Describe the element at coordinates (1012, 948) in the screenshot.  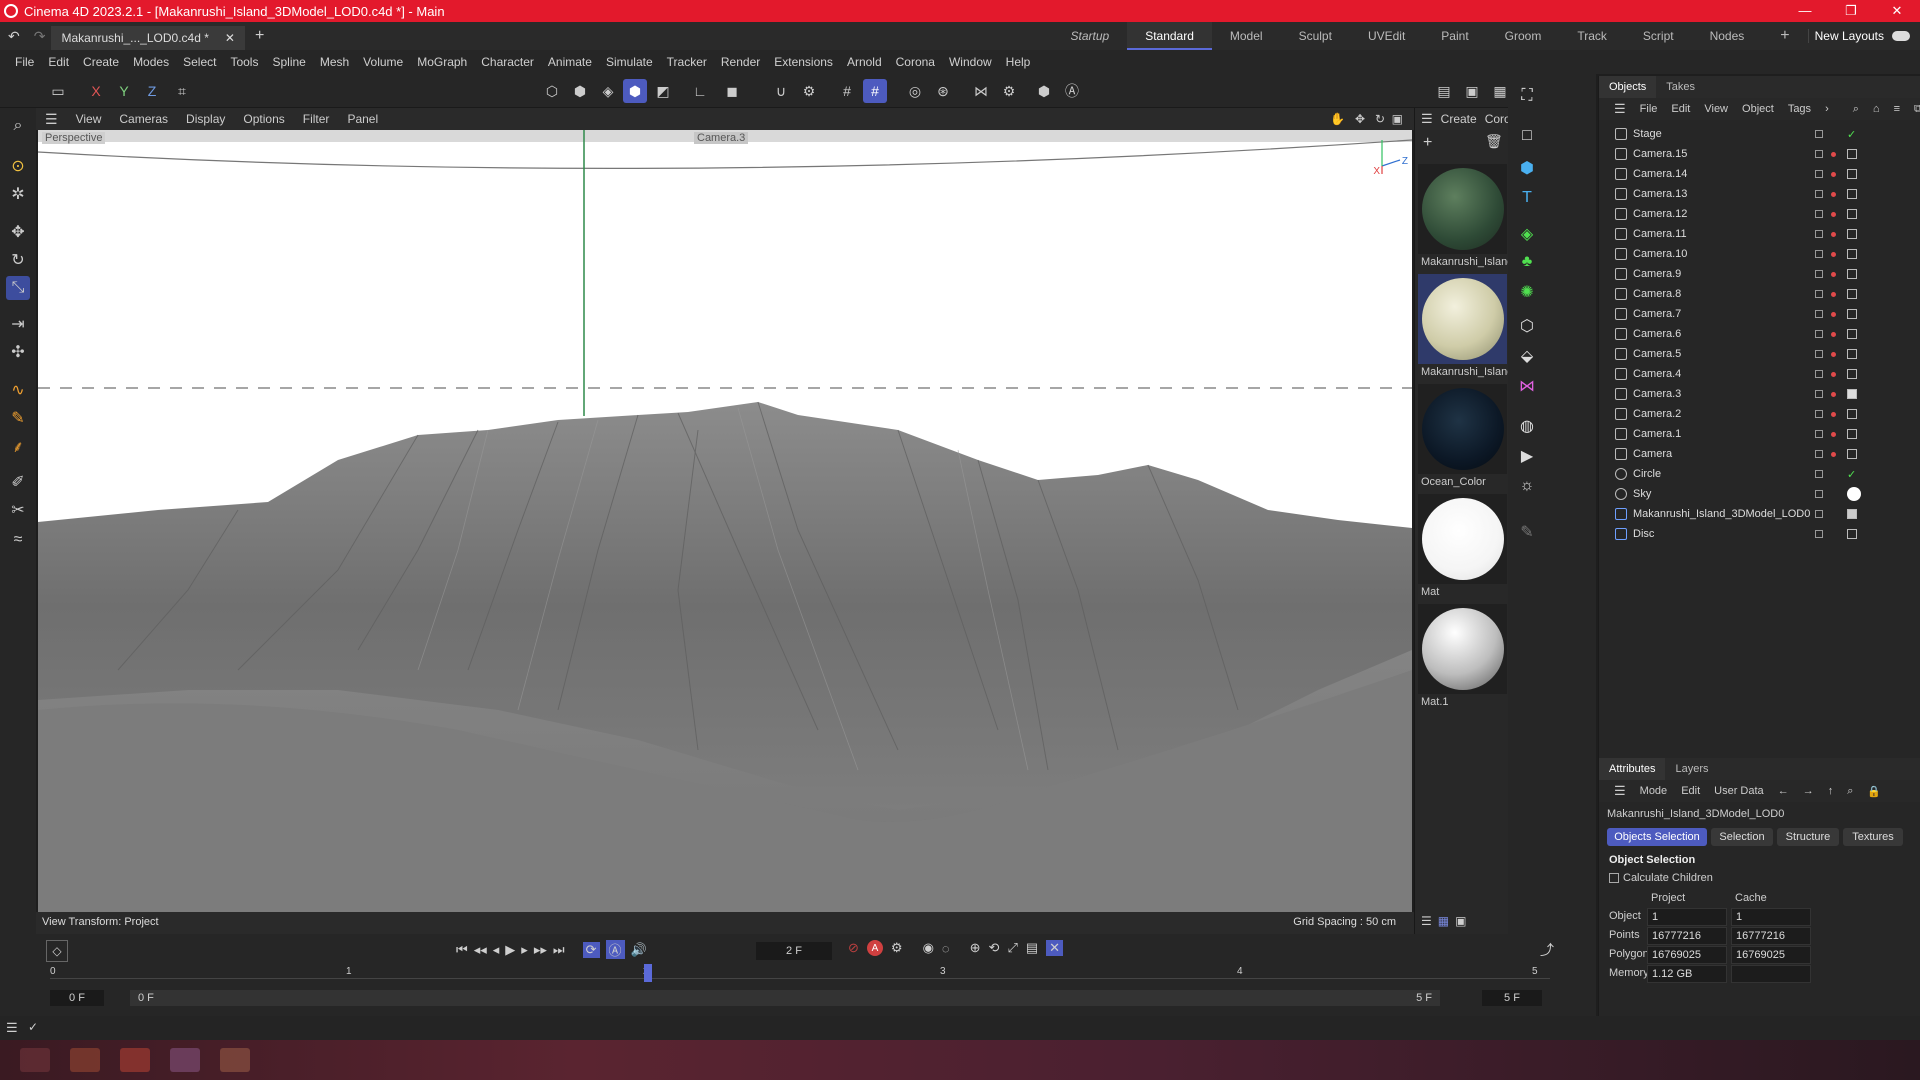
I see `key-pla-icon: ⤢` at that location.